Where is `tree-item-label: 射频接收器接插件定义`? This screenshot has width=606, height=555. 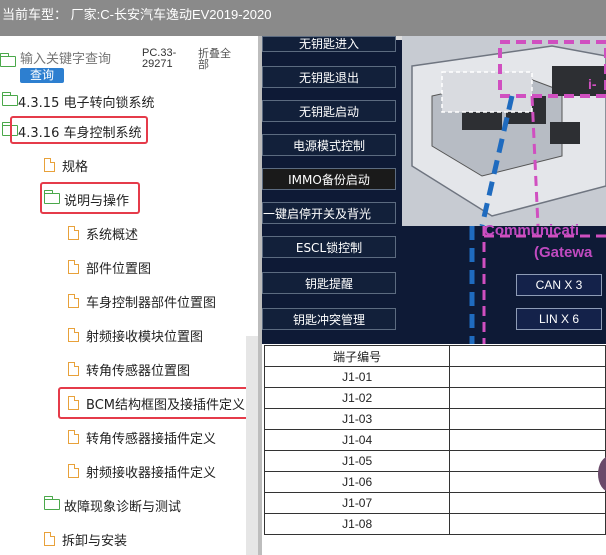
tree-item-label: 射频接收器接插件定义 is located at coordinates (151, 473).